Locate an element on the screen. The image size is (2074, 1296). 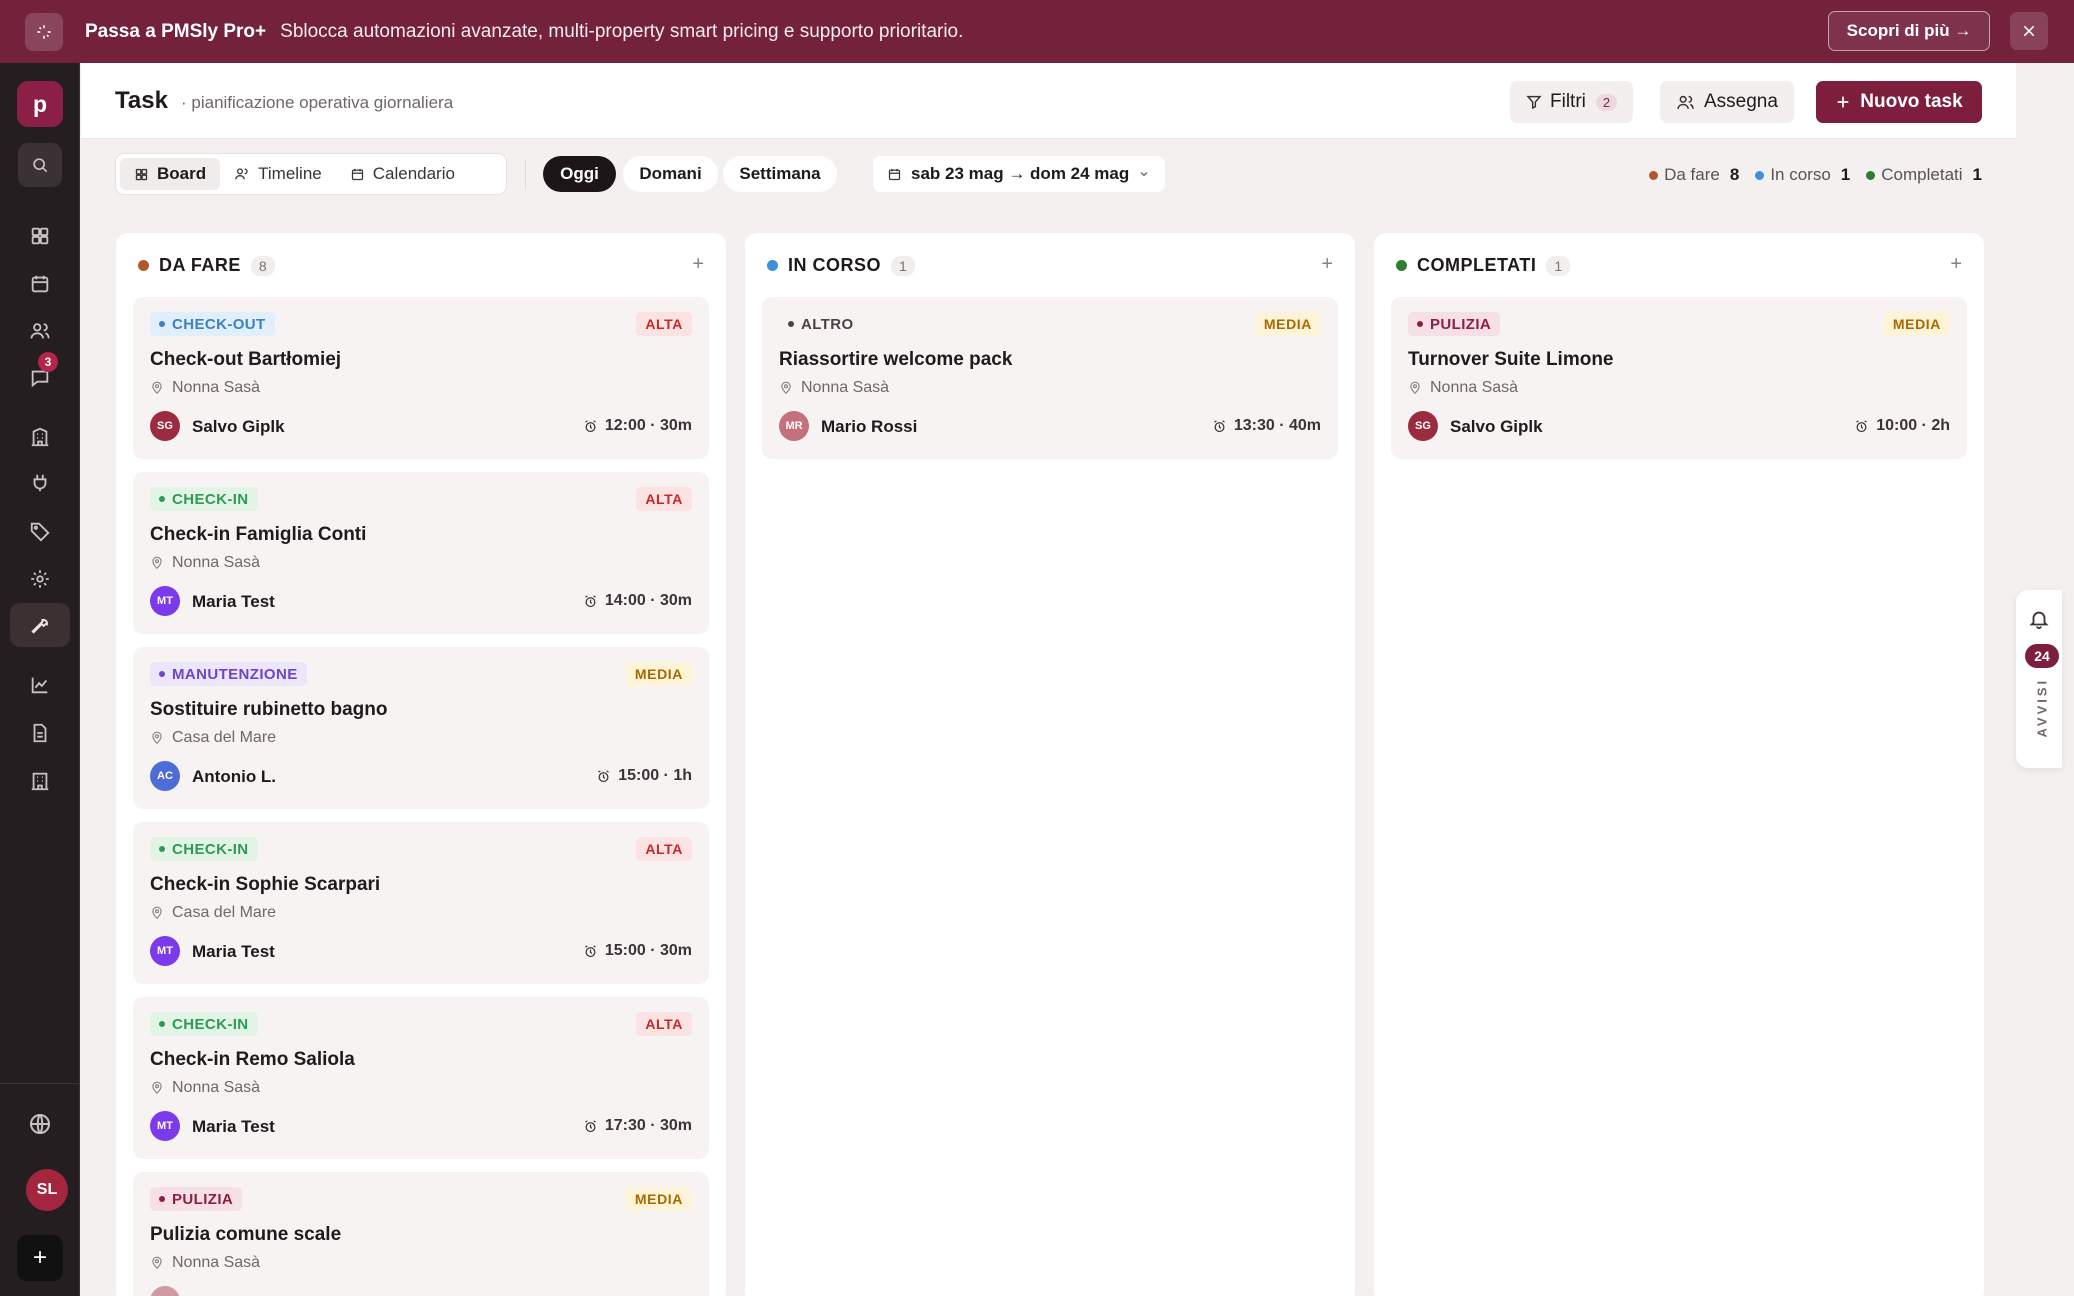
sidebar-item-dashboard is located at coordinates (40, 236).